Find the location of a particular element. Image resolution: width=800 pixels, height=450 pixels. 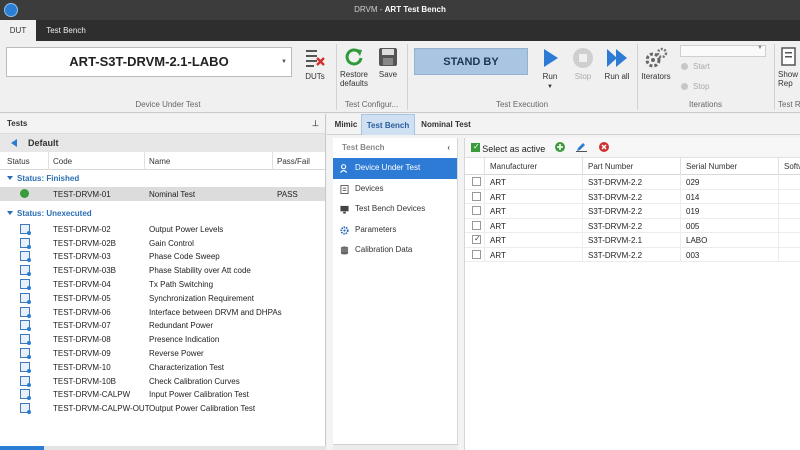

col-code: Code is located at coordinates (62, 161).